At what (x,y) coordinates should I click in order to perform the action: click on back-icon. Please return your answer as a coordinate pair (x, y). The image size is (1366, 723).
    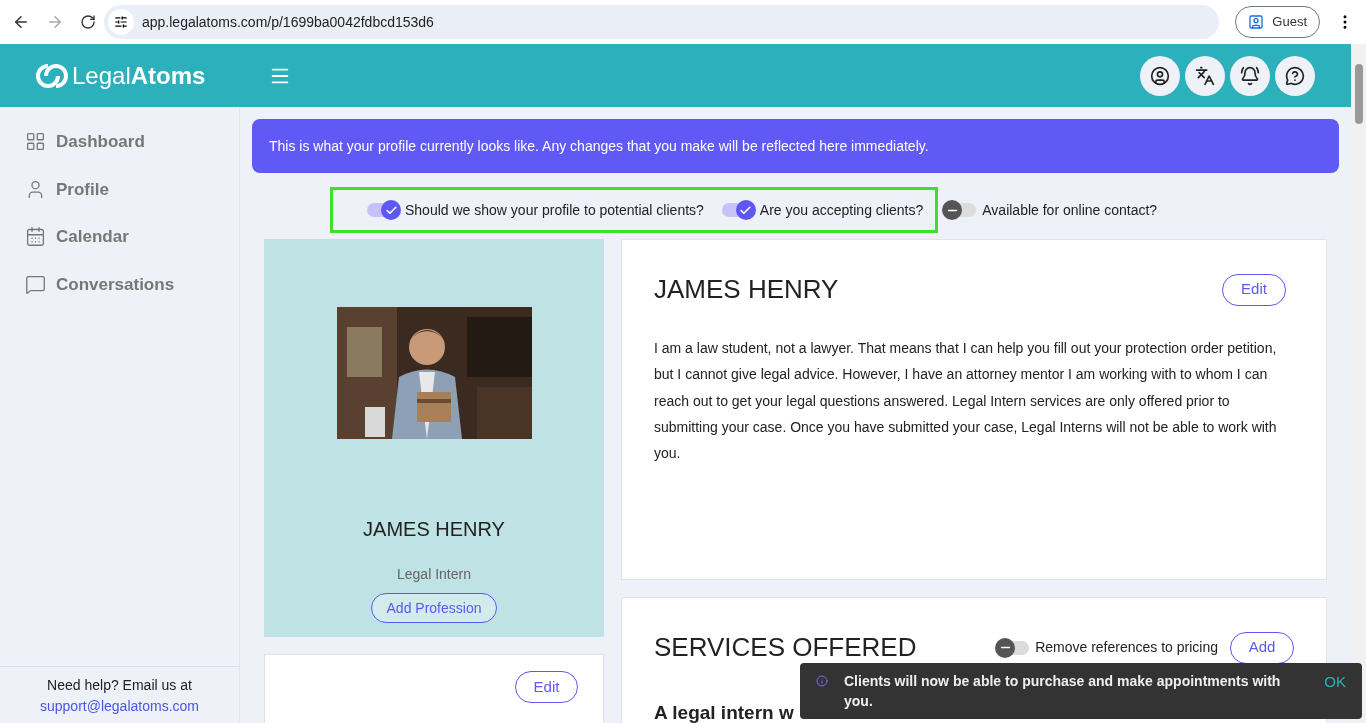
    Looking at the image, I should click on (21, 22).